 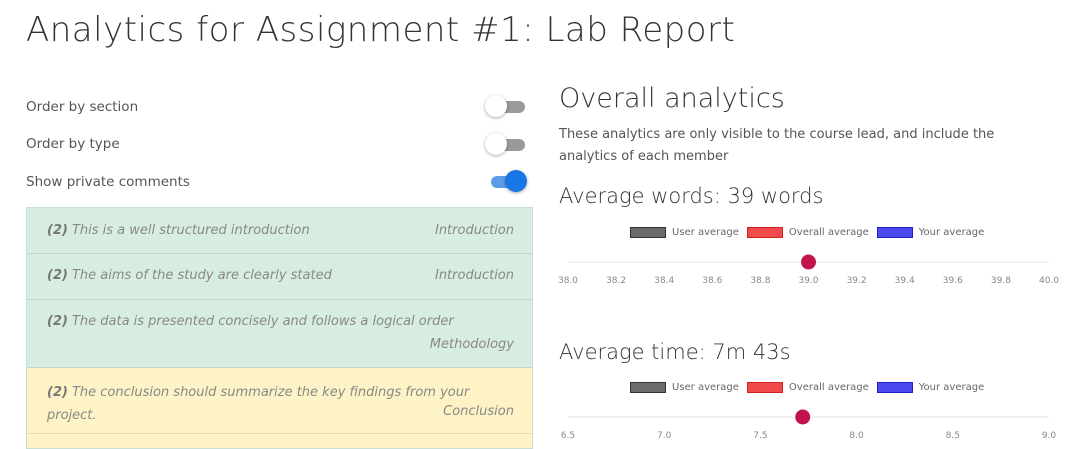 What do you see at coordinates (953, 281) in the screenshot?
I see `tick-label: 39.6` at bounding box center [953, 281].